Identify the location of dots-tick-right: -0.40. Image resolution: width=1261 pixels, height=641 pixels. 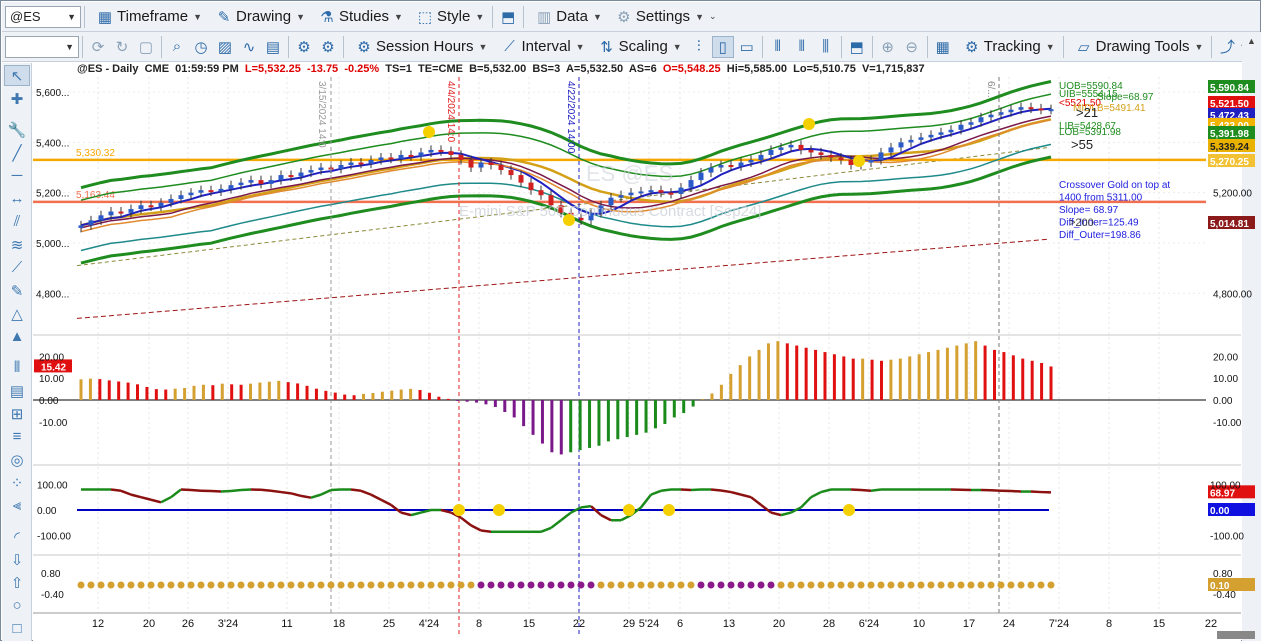
(1224, 595).